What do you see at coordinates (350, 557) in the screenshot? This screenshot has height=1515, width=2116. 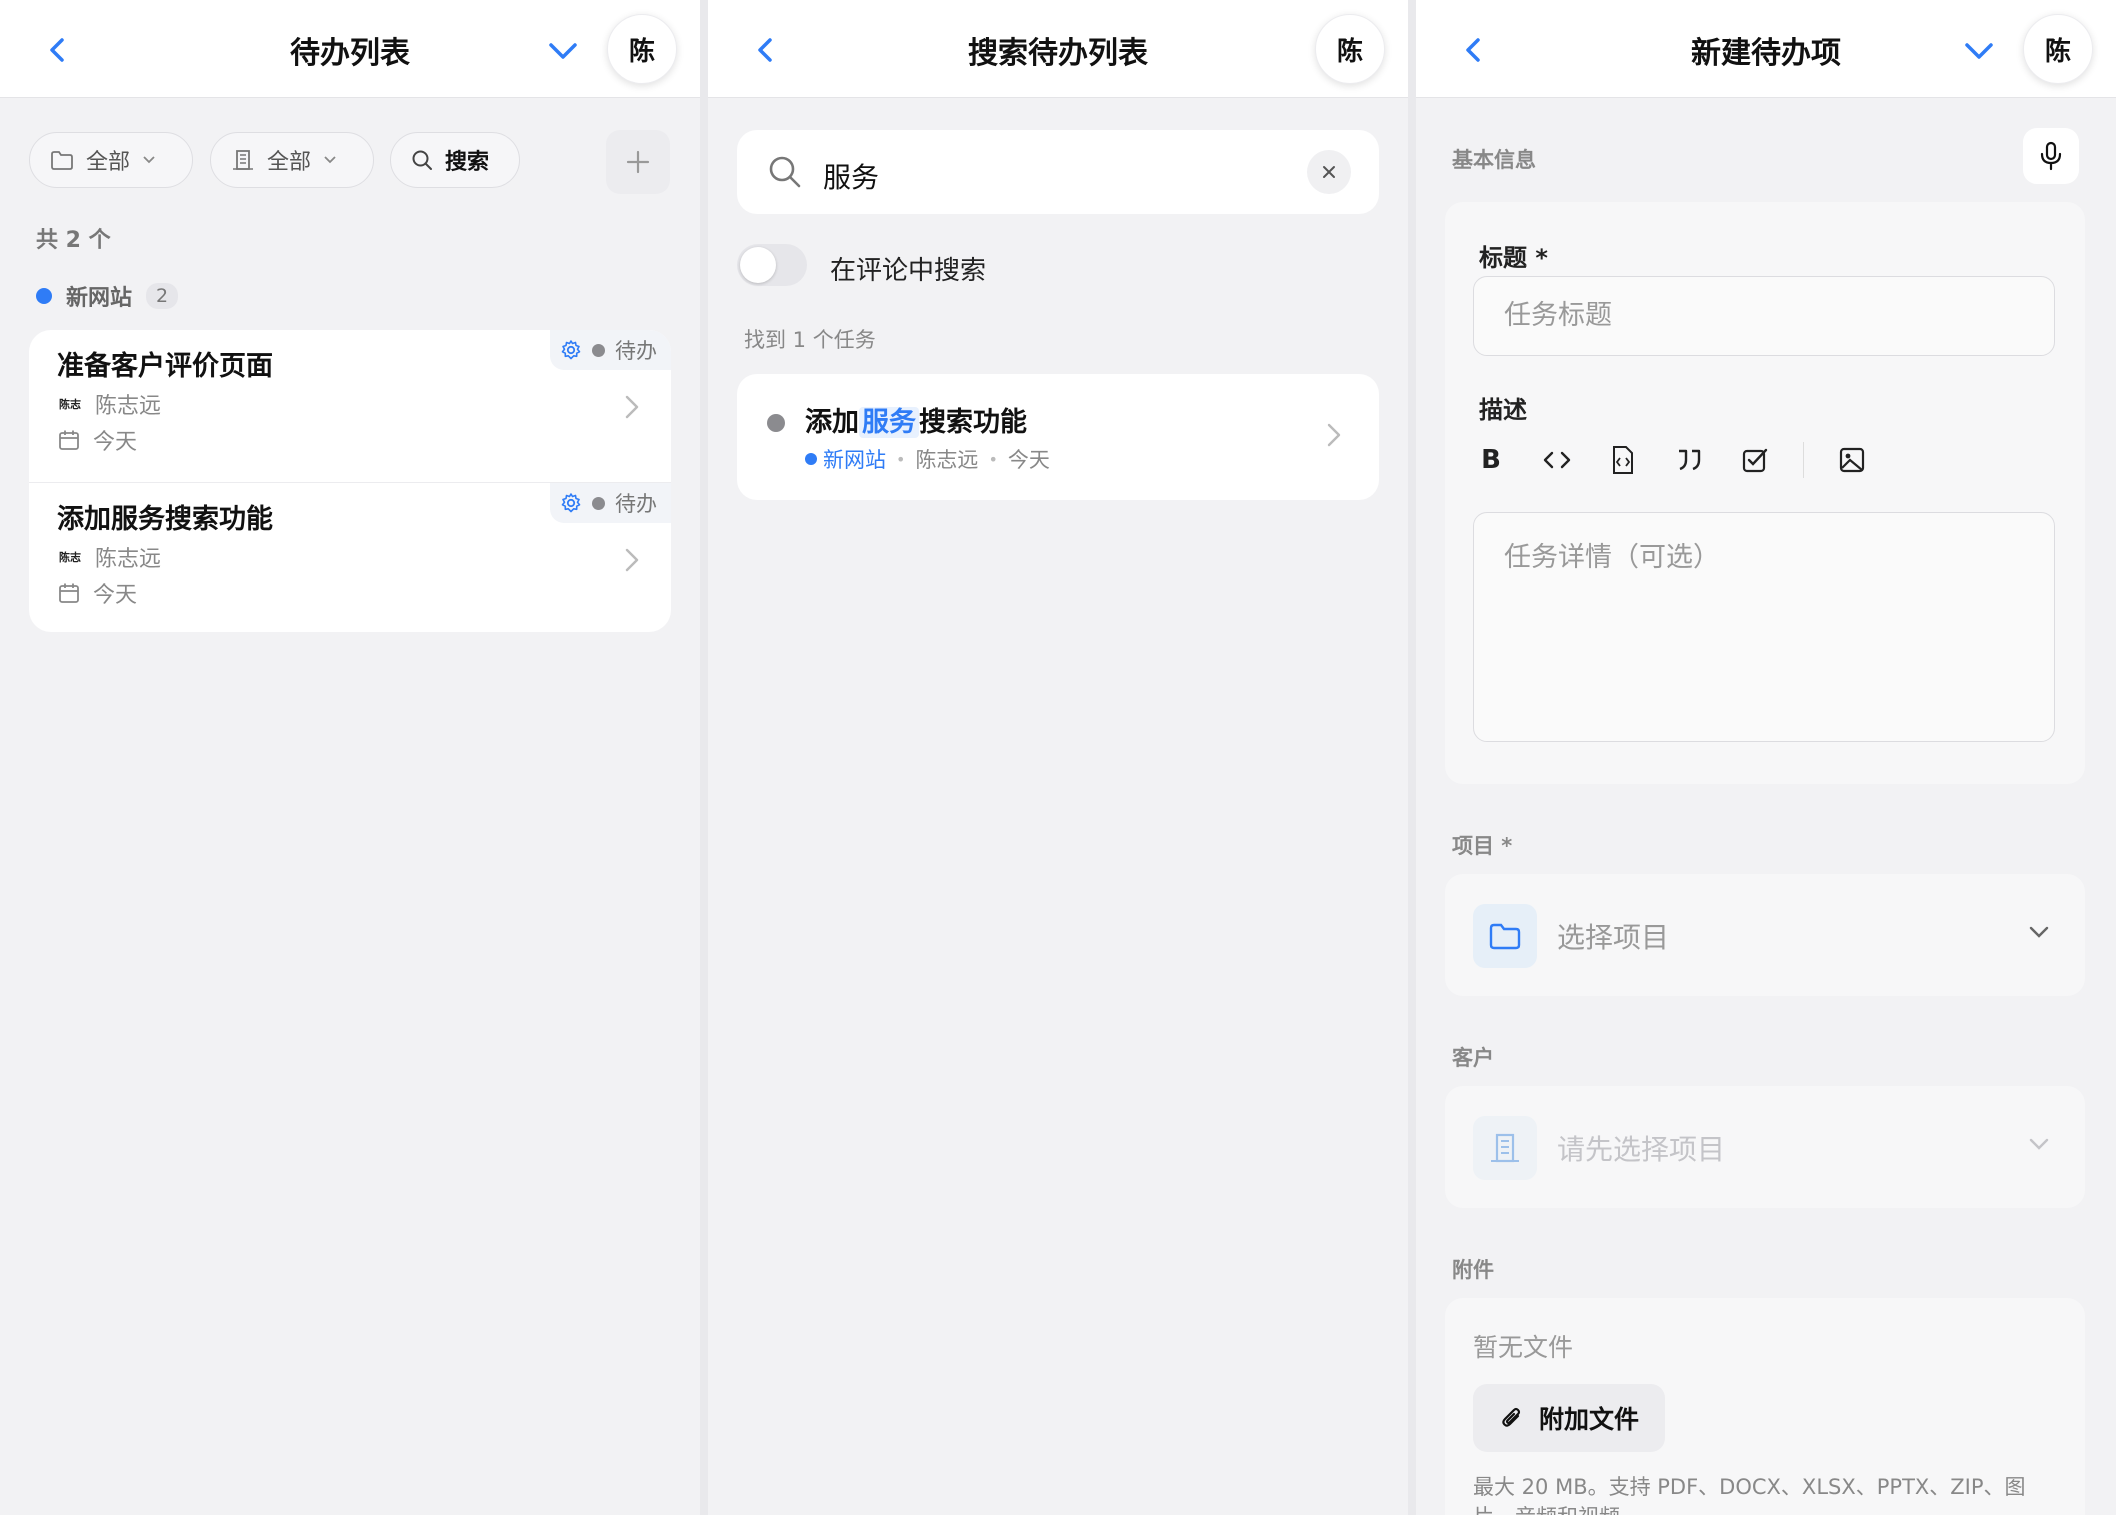 I see `list-item: 添加服务搜索功能 待办 陈志 陈志远 今天` at bounding box center [350, 557].